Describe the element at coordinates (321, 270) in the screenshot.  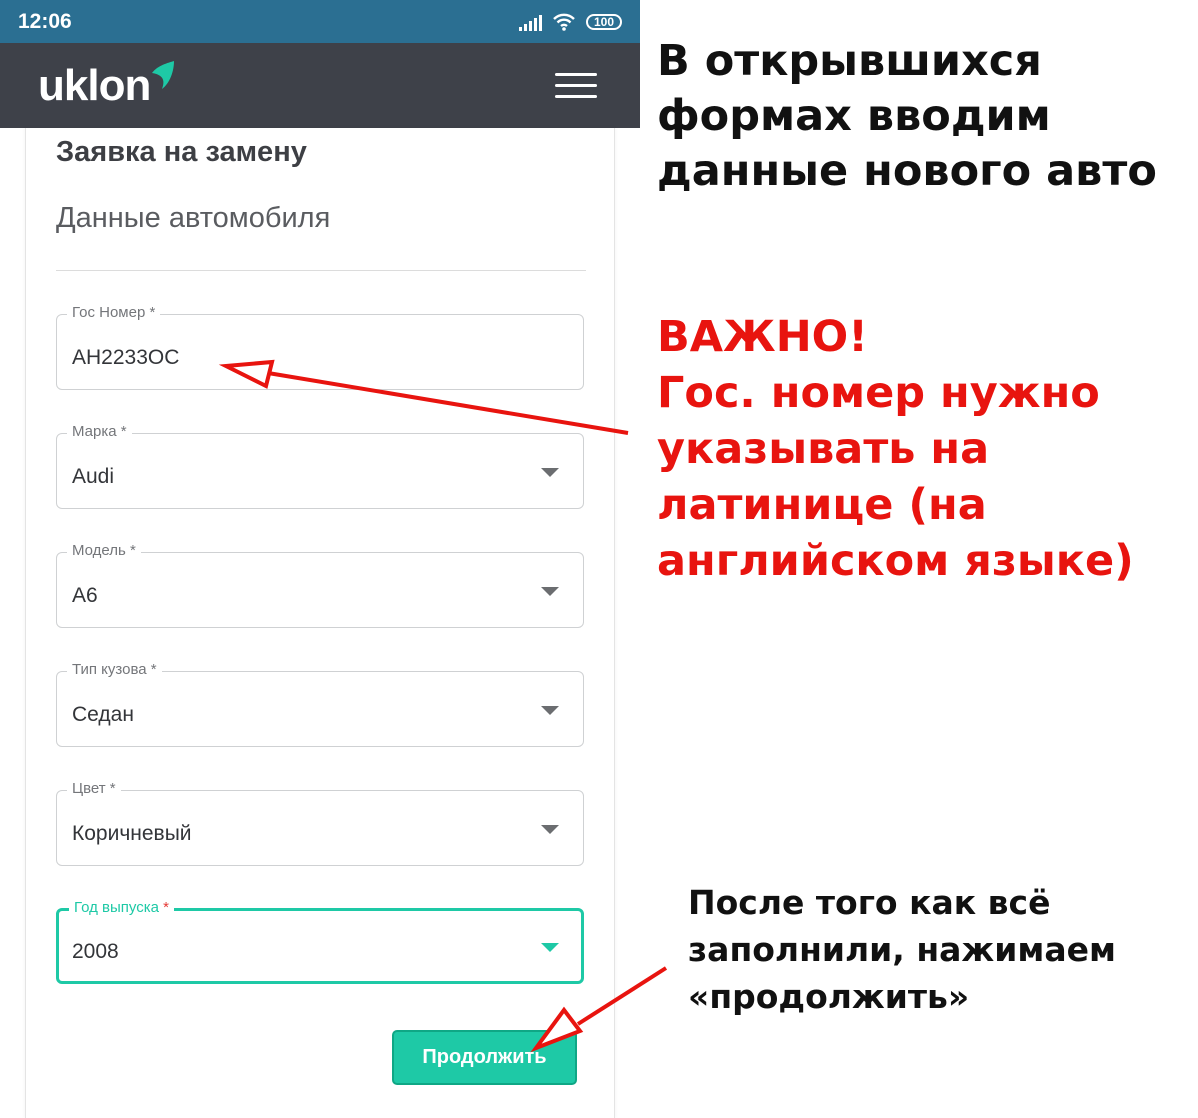
I see `divider` at that location.